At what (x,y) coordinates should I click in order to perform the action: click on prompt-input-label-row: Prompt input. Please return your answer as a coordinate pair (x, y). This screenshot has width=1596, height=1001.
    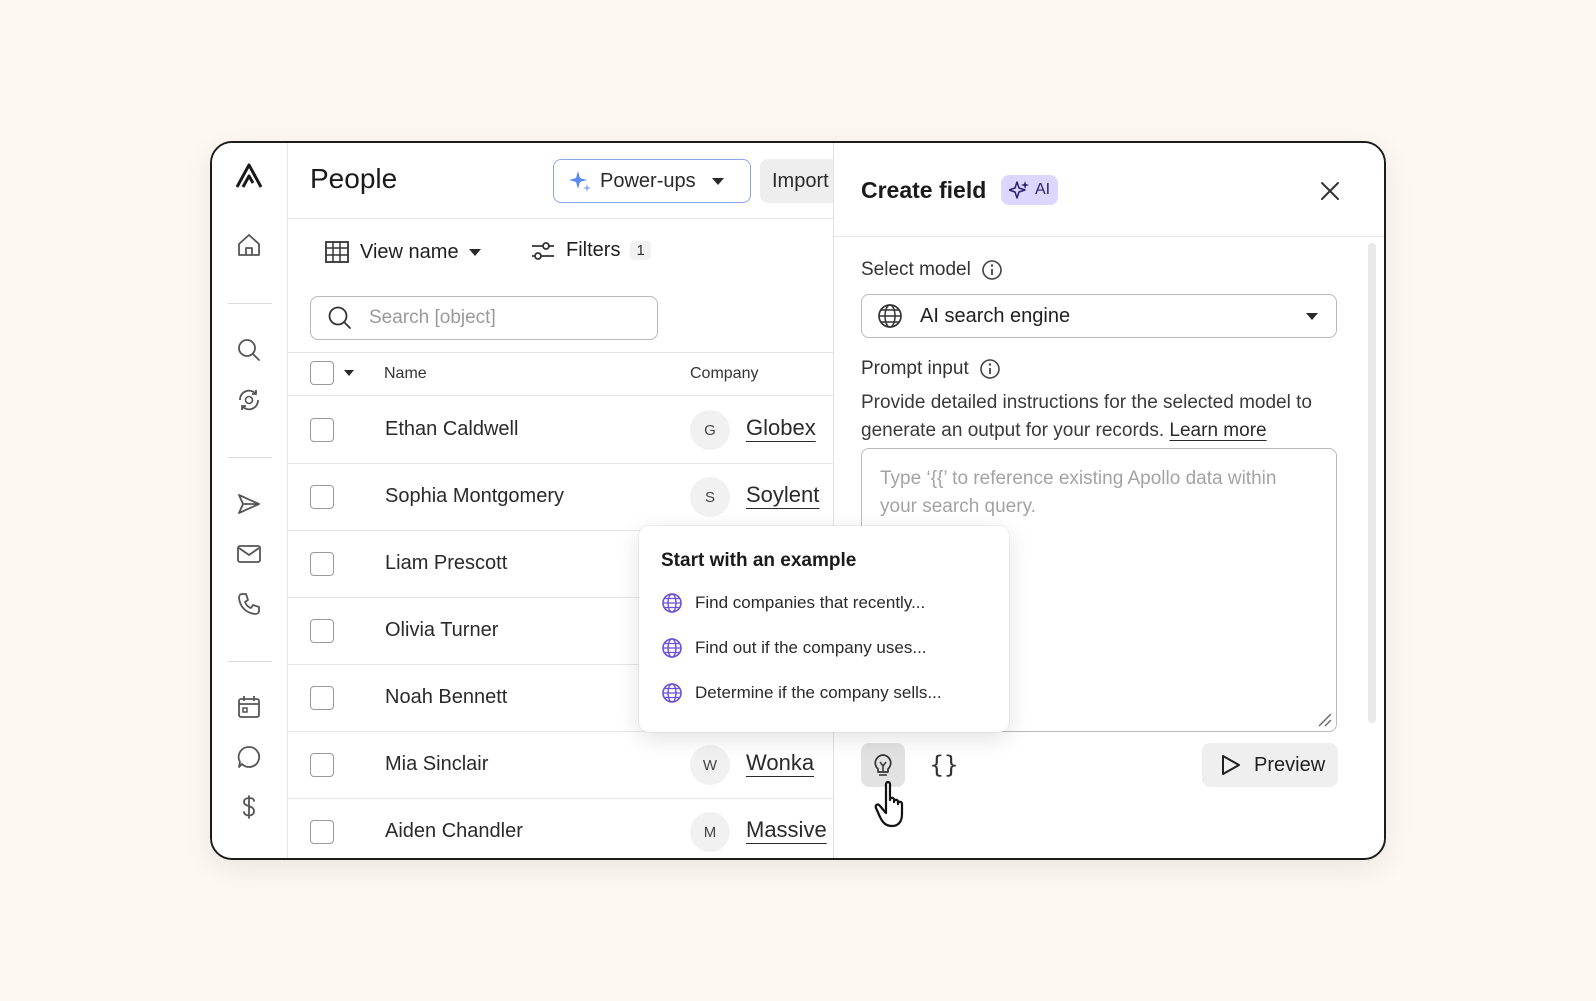
    Looking at the image, I should click on (931, 369).